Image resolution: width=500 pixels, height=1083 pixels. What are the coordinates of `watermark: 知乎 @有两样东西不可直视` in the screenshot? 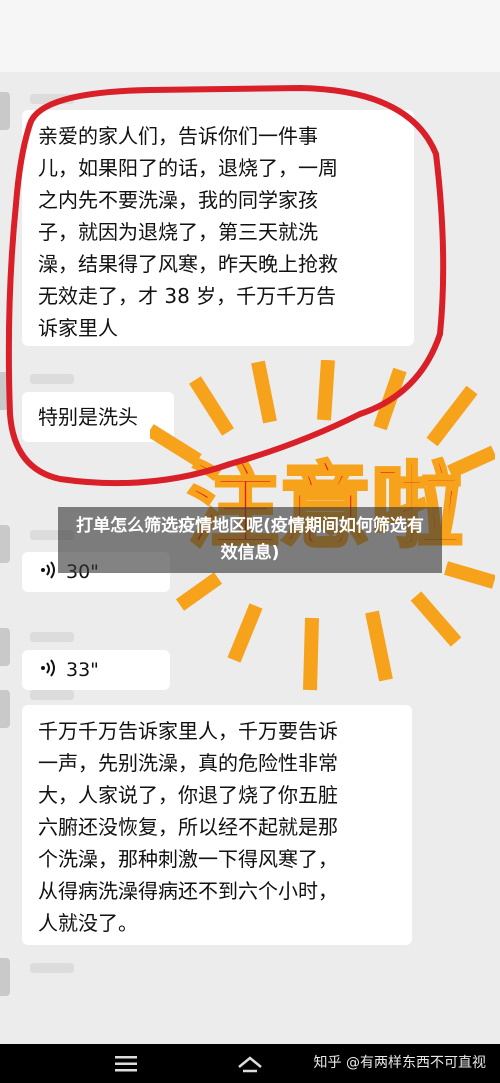 It's located at (396, 1063).